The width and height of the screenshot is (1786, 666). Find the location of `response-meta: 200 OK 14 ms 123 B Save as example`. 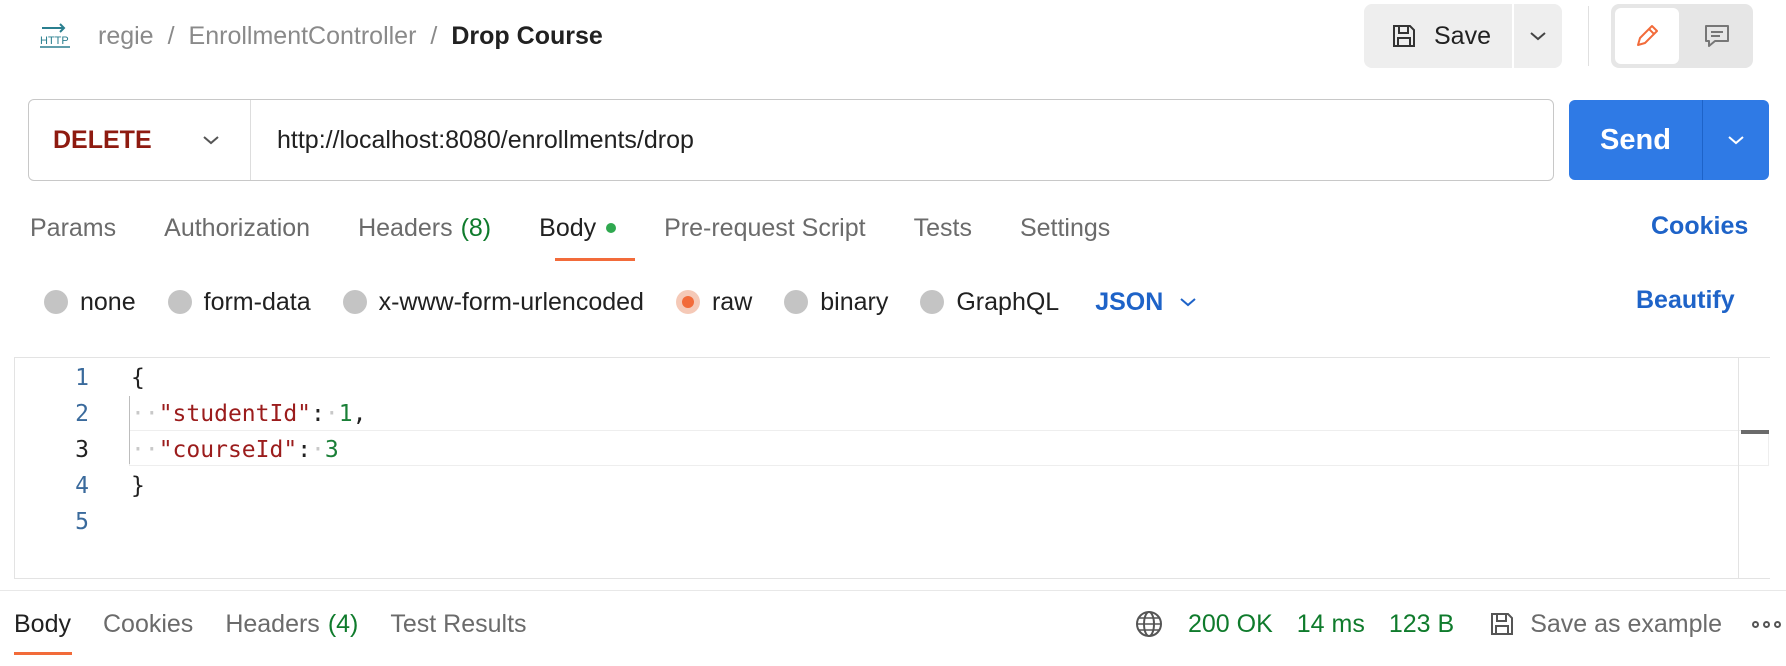

response-meta: 200 OK 14 ms 123 B Save as example is located at coordinates (1457, 624).